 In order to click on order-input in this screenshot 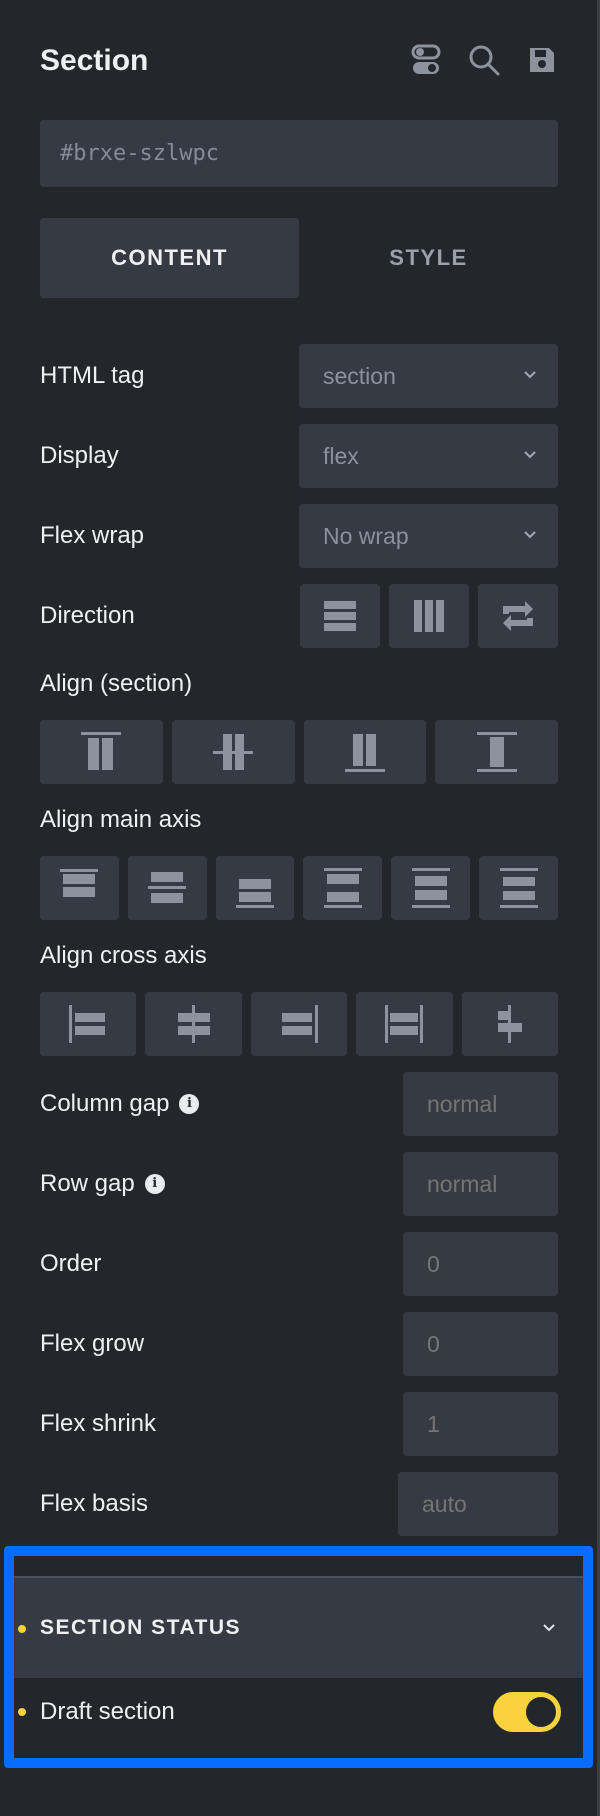, I will do `click(480, 1264)`.